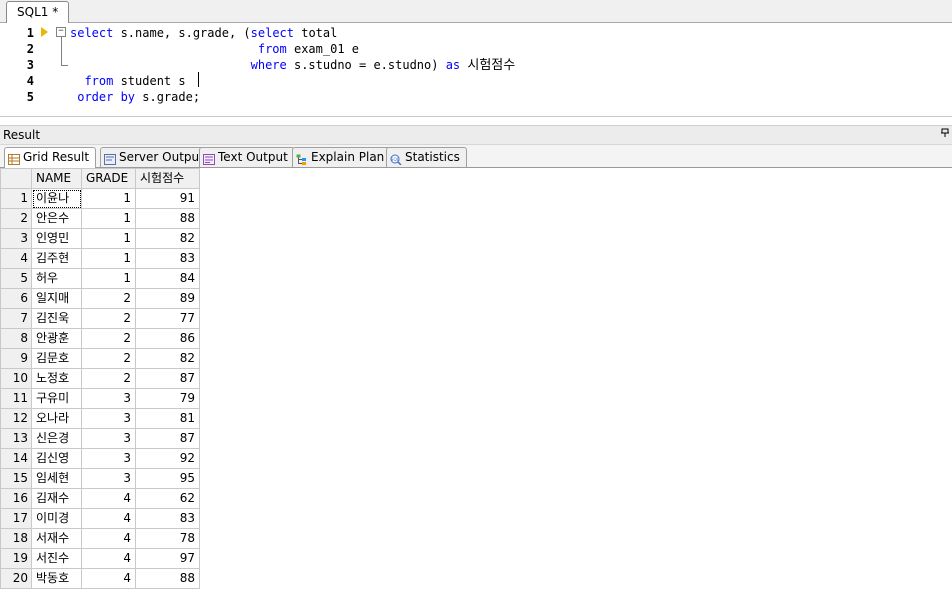 The image size is (952, 596). What do you see at coordinates (167, 318) in the screenshot?
I see `cell-score: 77` at bounding box center [167, 318].